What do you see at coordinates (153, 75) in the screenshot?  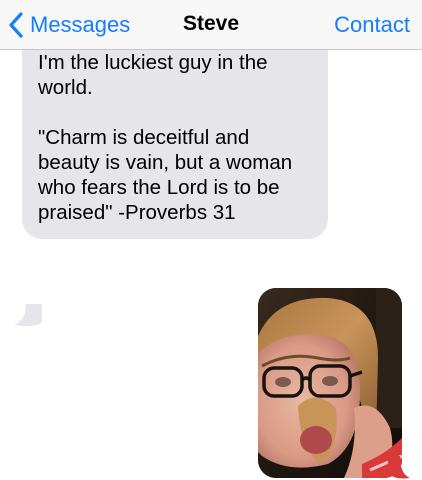 I see `message-paragraph: I'm the luckiest guy in the world.` at bounding box center [153, 75].